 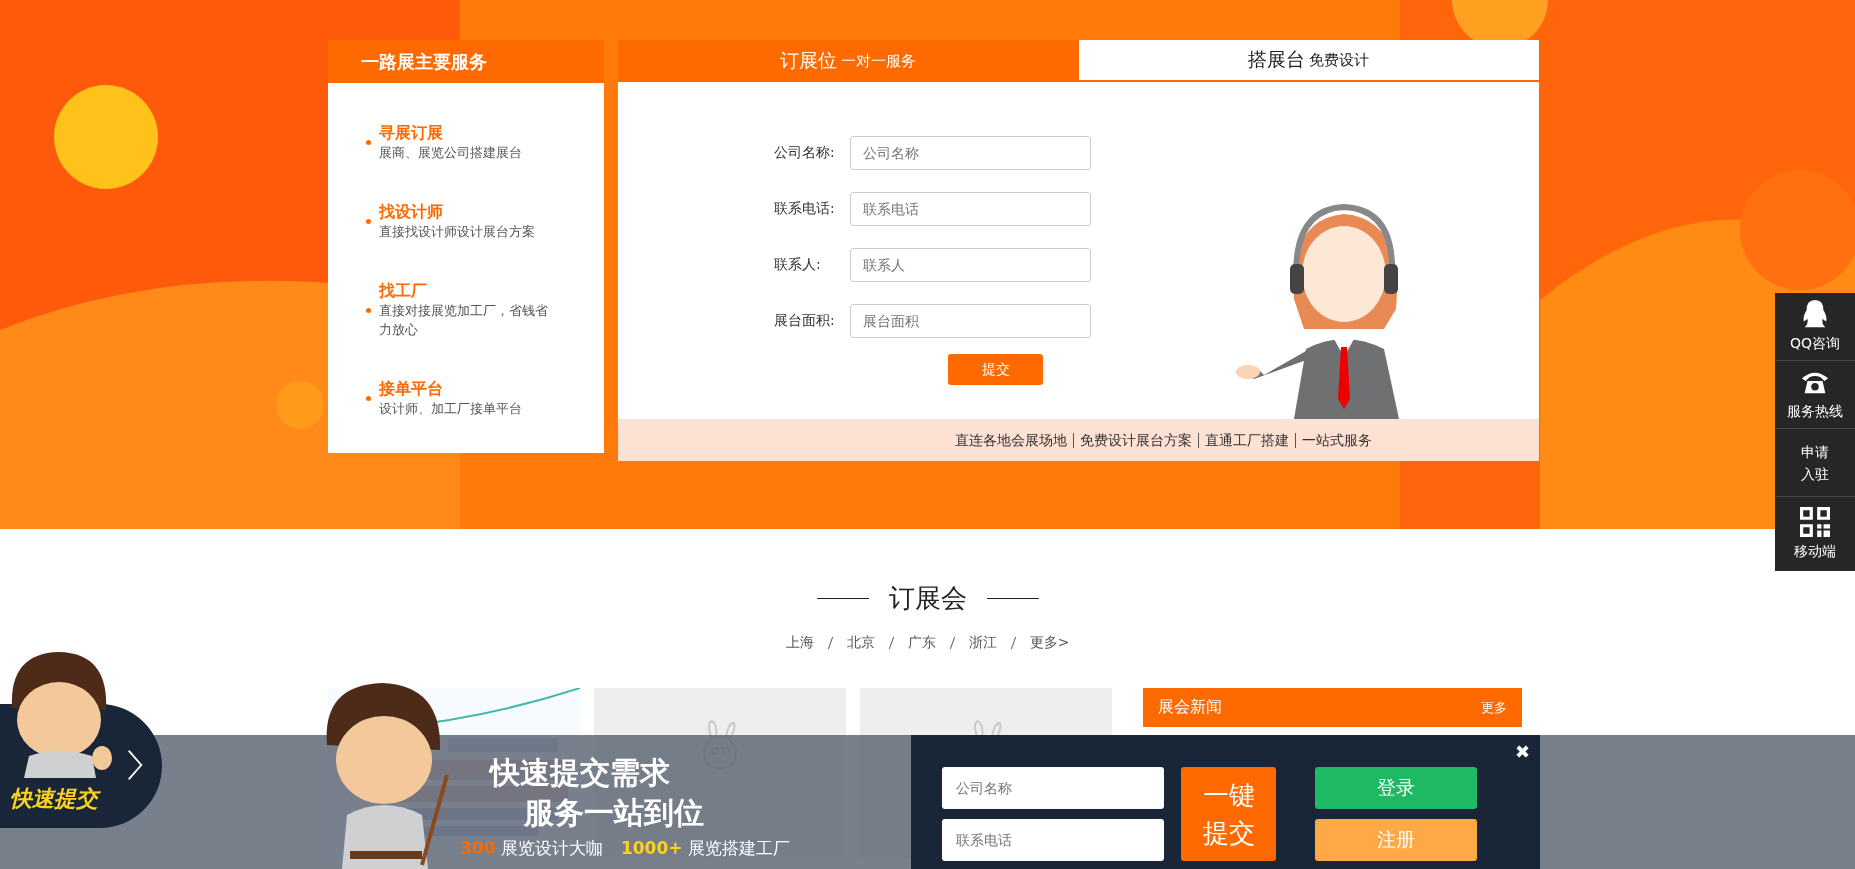 What do you see at coordinates (705, 848) in the screenshot?
I see `stat-text: 1000+ 展览搭建工厂` at bounding box center [705, 848].